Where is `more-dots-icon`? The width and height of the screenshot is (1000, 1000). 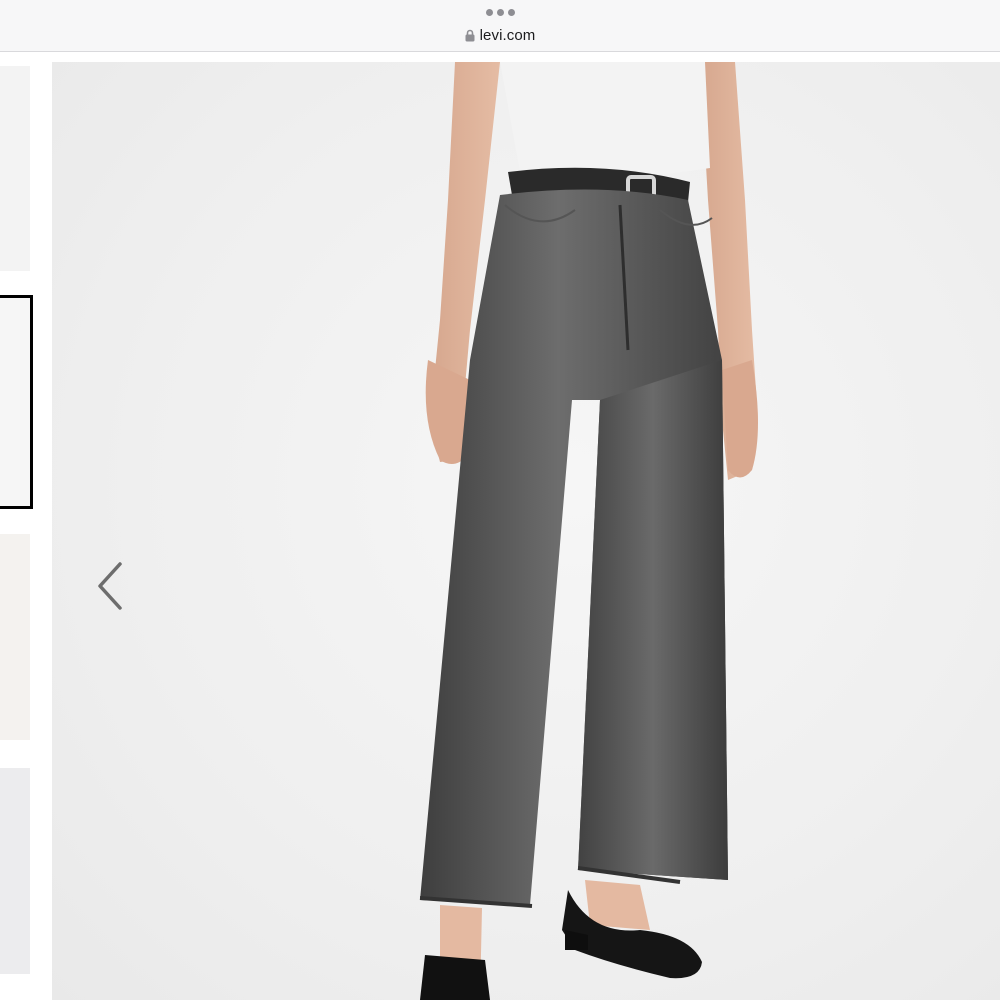 more-dots-icon is located at coordinates (500, 12).